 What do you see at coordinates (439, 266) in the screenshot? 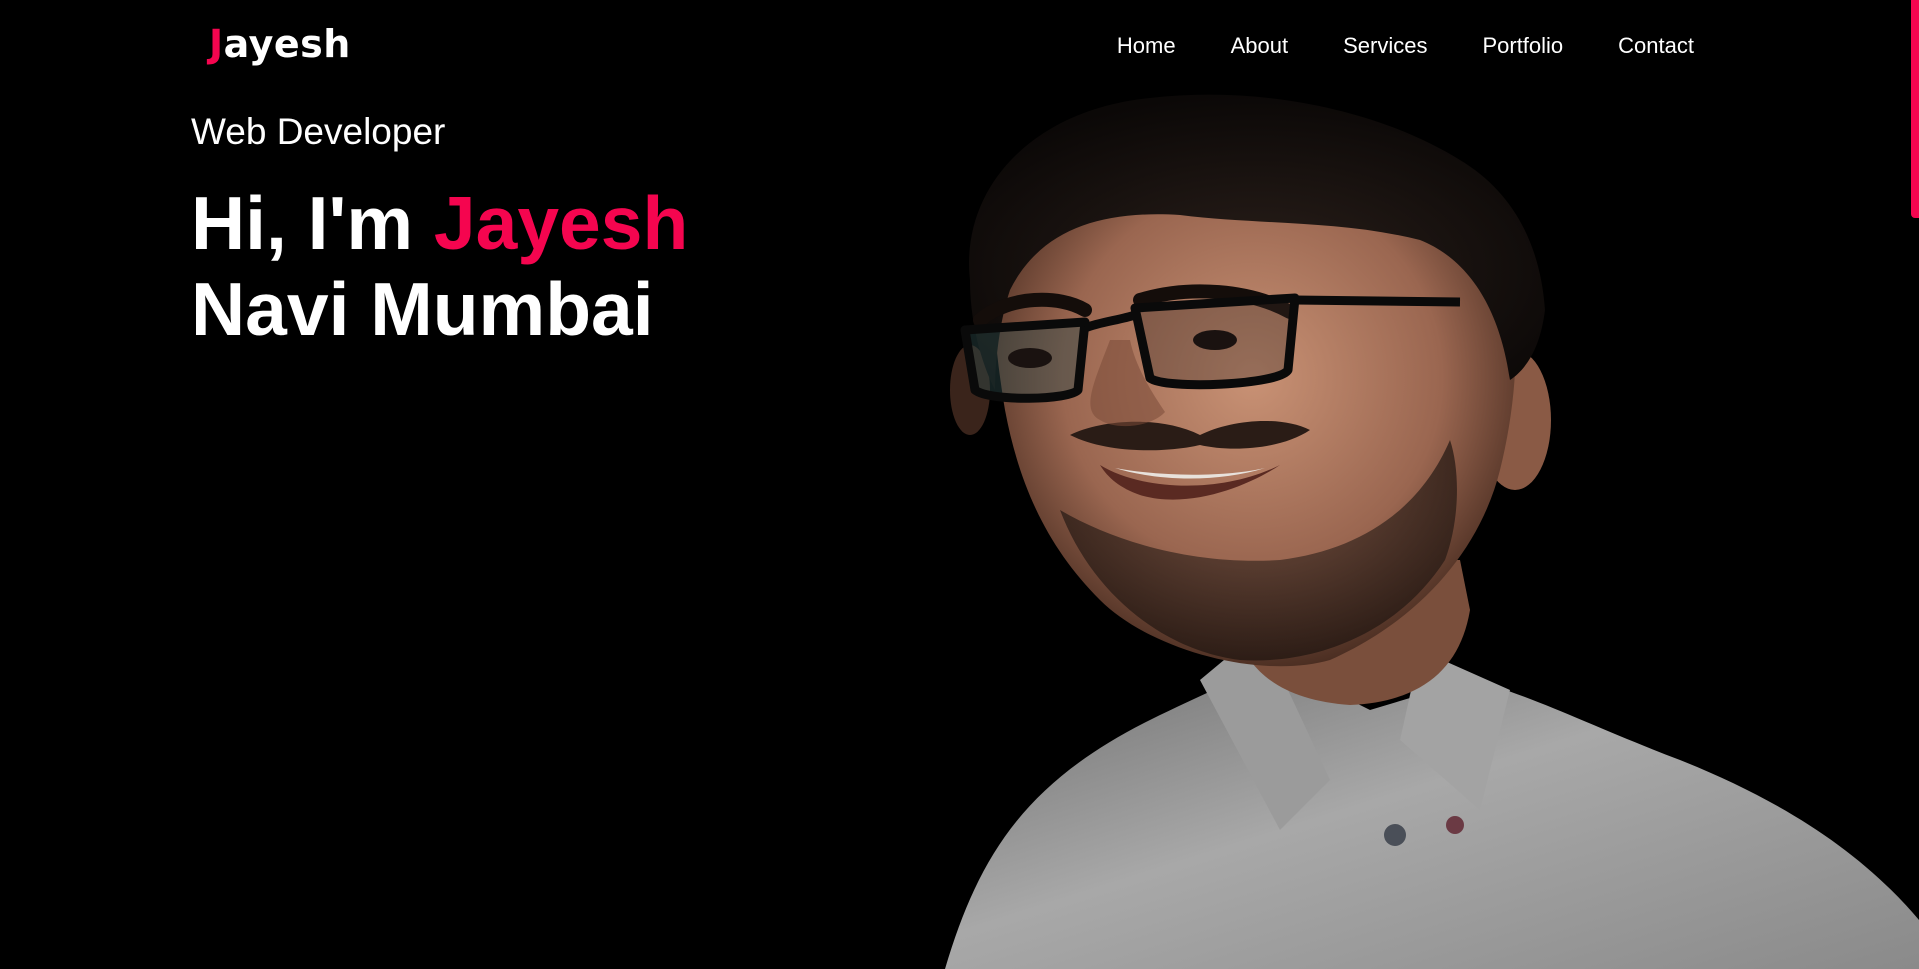
I see `hero-headline: Hi, I'm Jayesh Navi Mumbai` at bounding box center [439, 266].